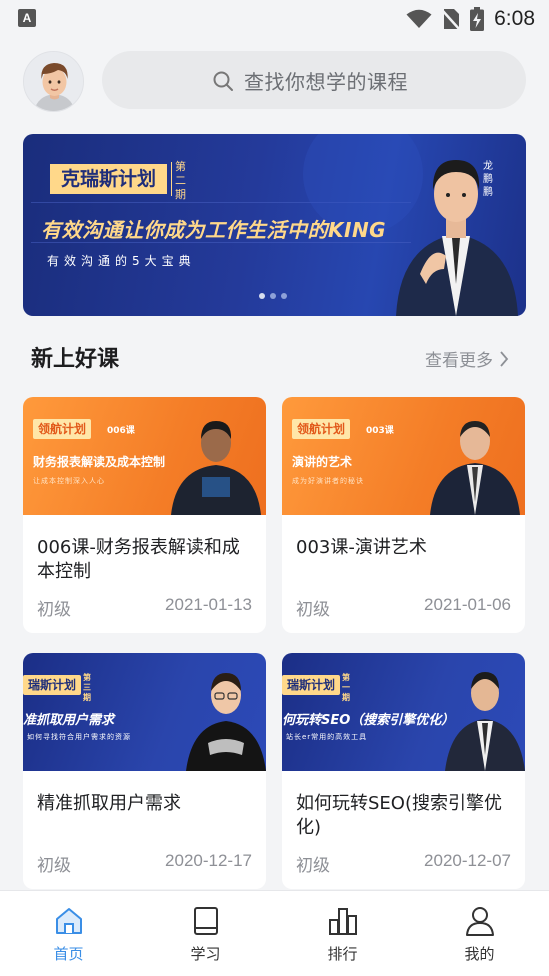 Image resolution: width=549 pixels, height=976 pixels. What do you see at coordinates (328, 481) in the screenshot?
I see `thumb-subtitle: 成为好演讲者的秘诀` at bounding box center [328, 481].